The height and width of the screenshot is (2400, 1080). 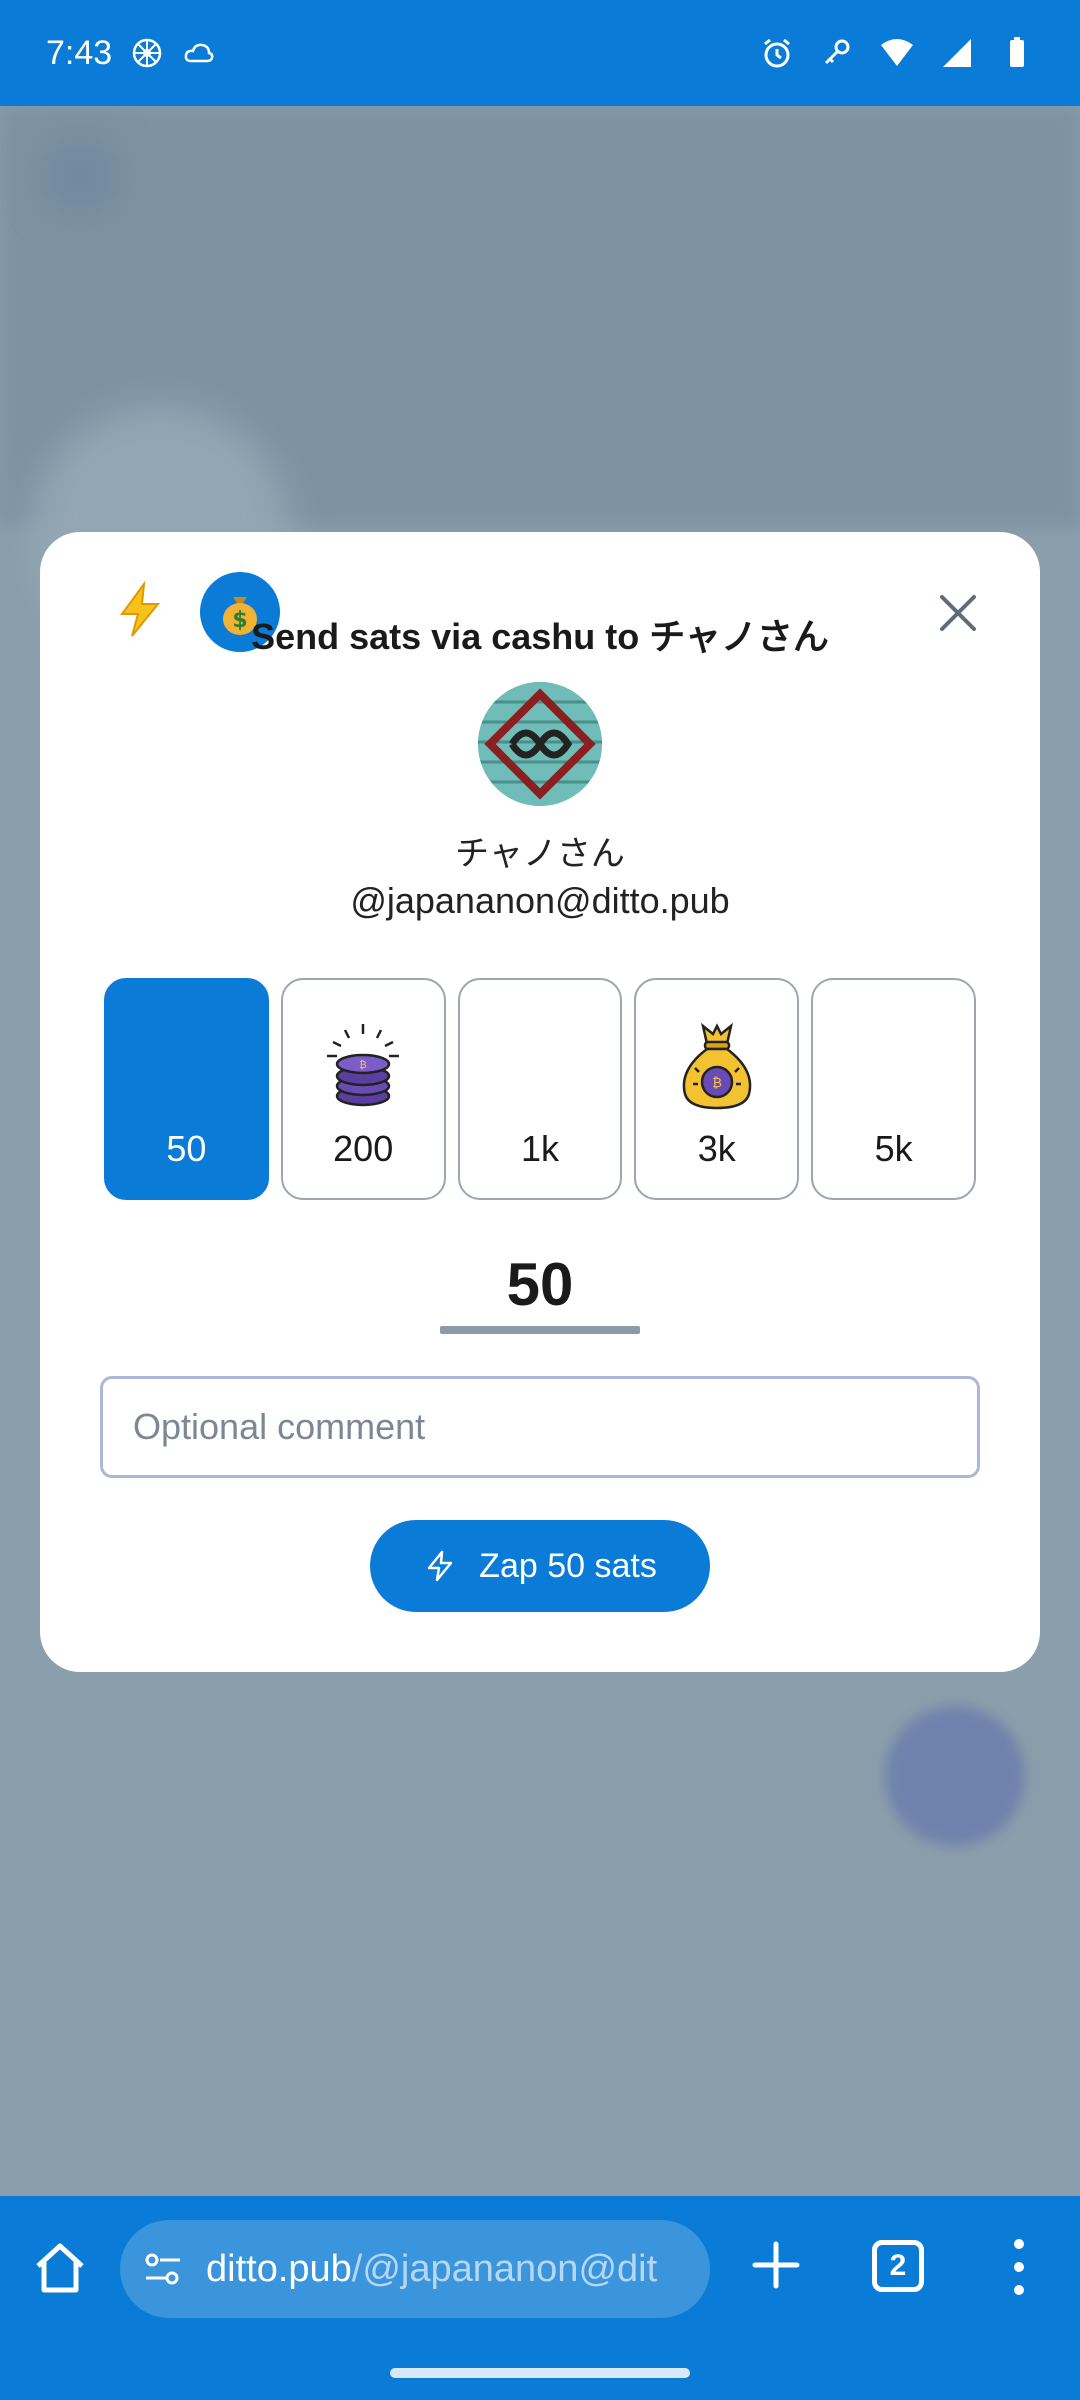 I want to click on key-icon, so click(x=837, y=52).